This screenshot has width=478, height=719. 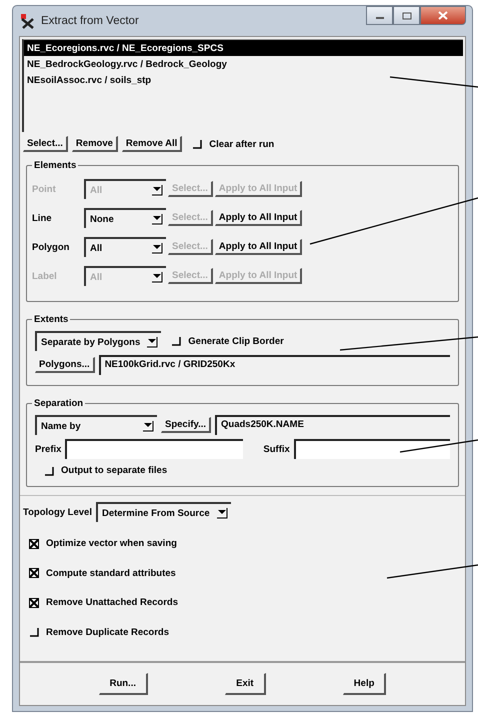 What do you see at coordinates (245, 684) in the screenshot?
I see `footer-button: Exit` at bounding box center [245, 684].